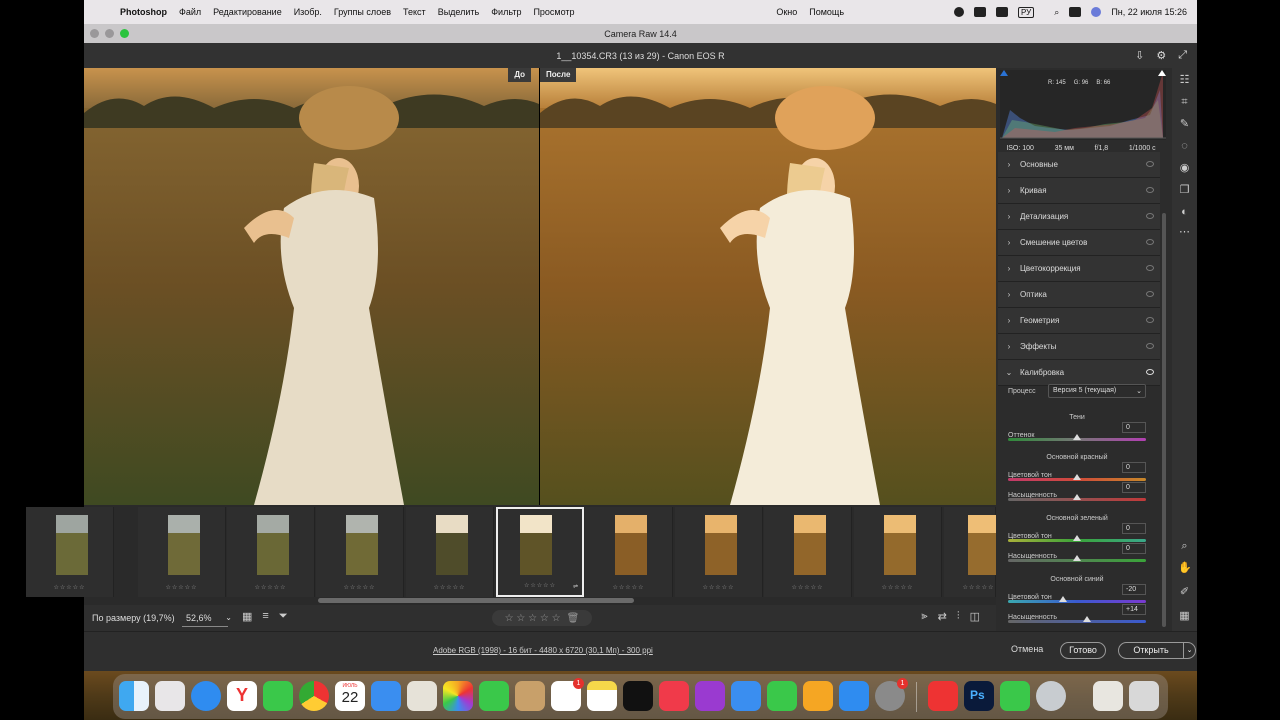 This screenshot has height=720, width=1280. I want to click on more-icon: ⋯, so click(1184, 232).